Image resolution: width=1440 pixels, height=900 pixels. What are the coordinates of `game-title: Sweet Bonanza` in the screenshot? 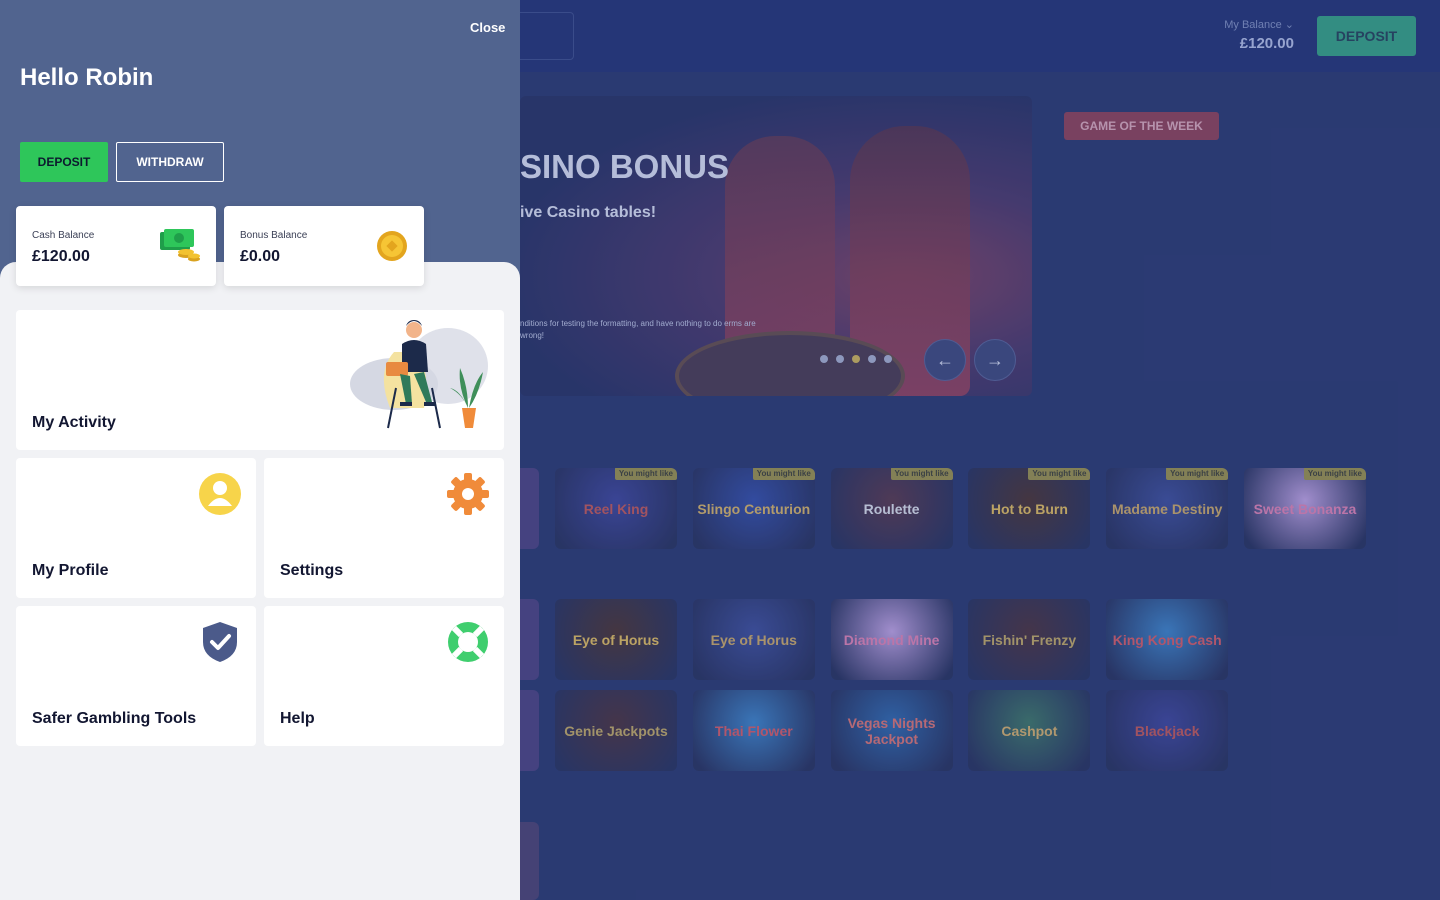 It's located at (1305, 508).